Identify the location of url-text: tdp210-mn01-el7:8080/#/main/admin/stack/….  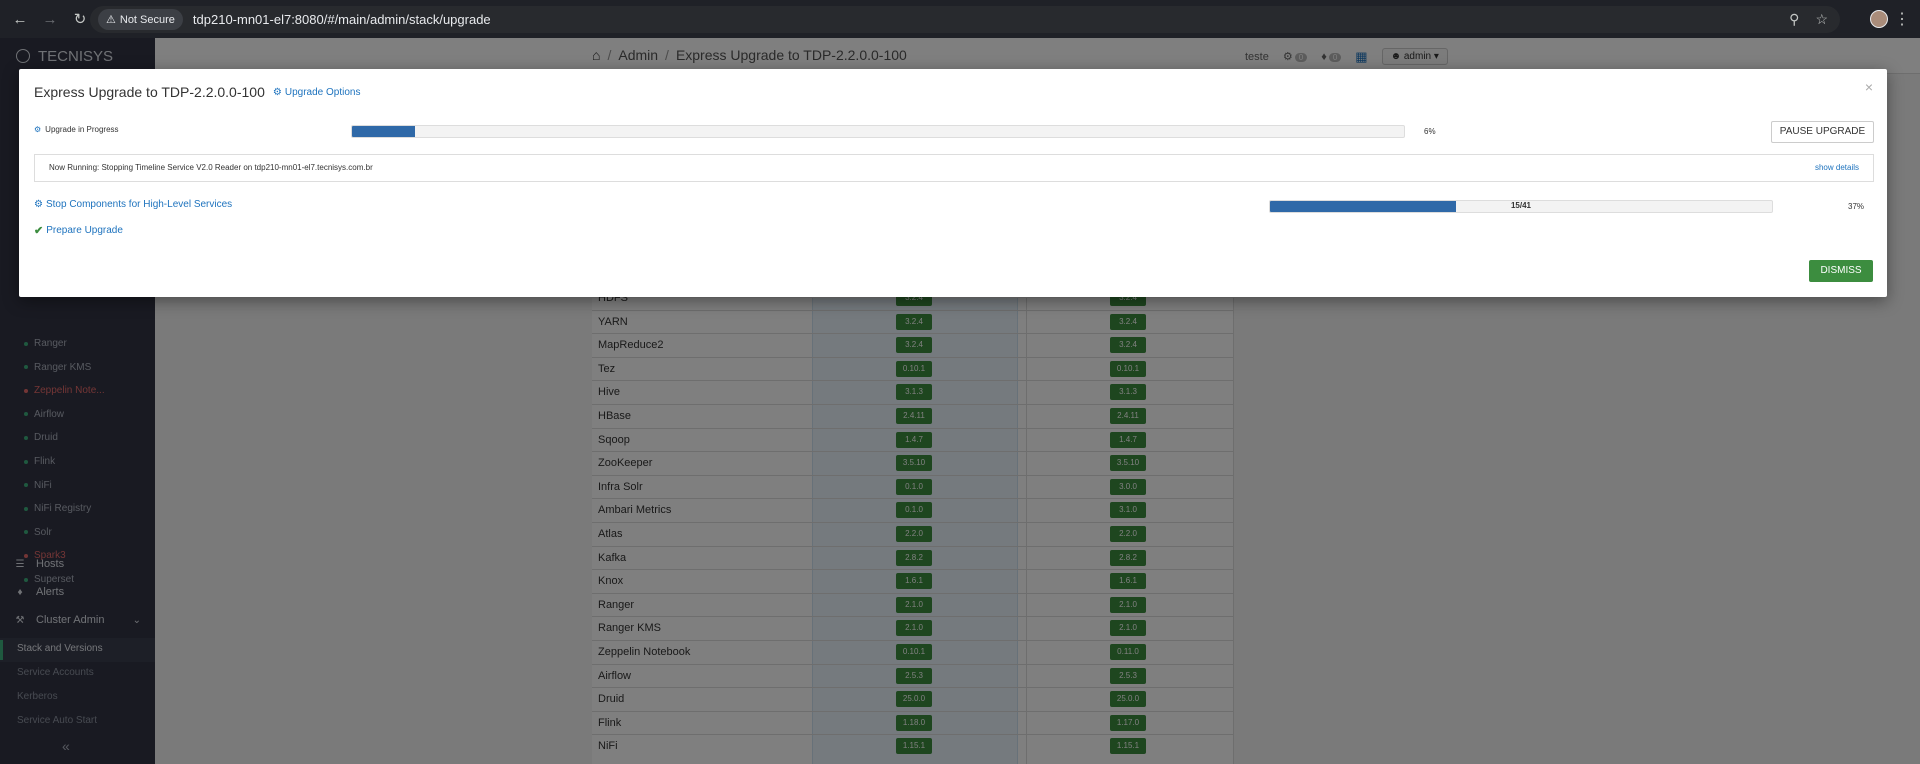
(342, 19).